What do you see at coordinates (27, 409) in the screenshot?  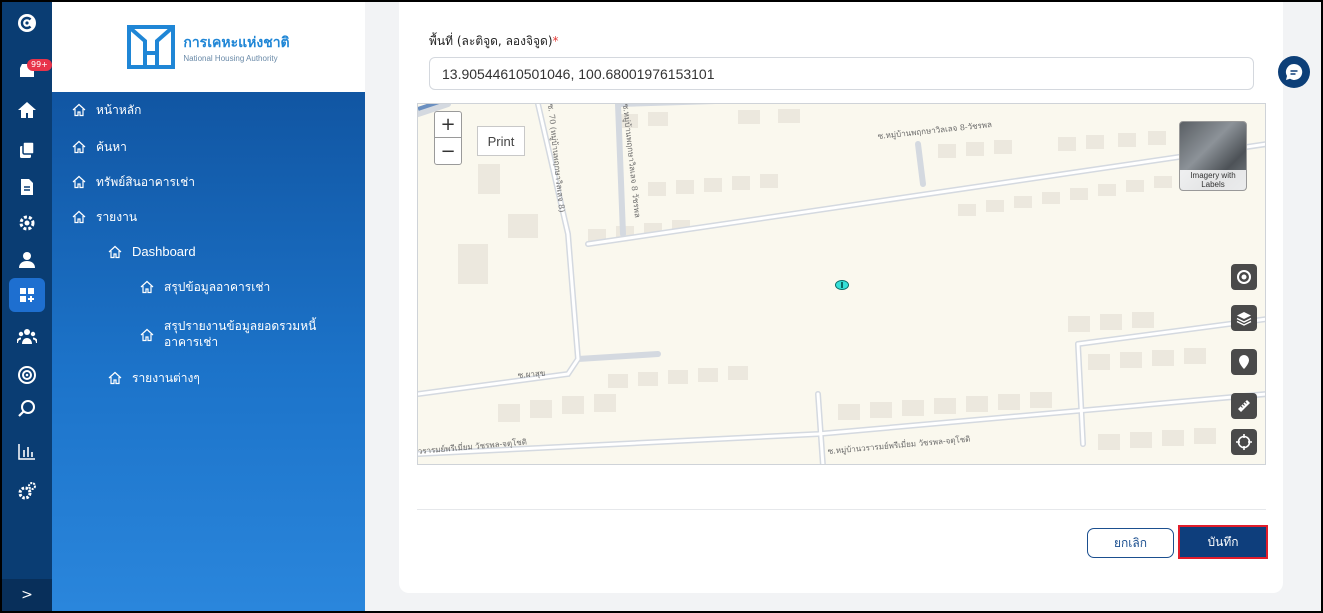 I see `search-icon` at bounding box center [27, 409].